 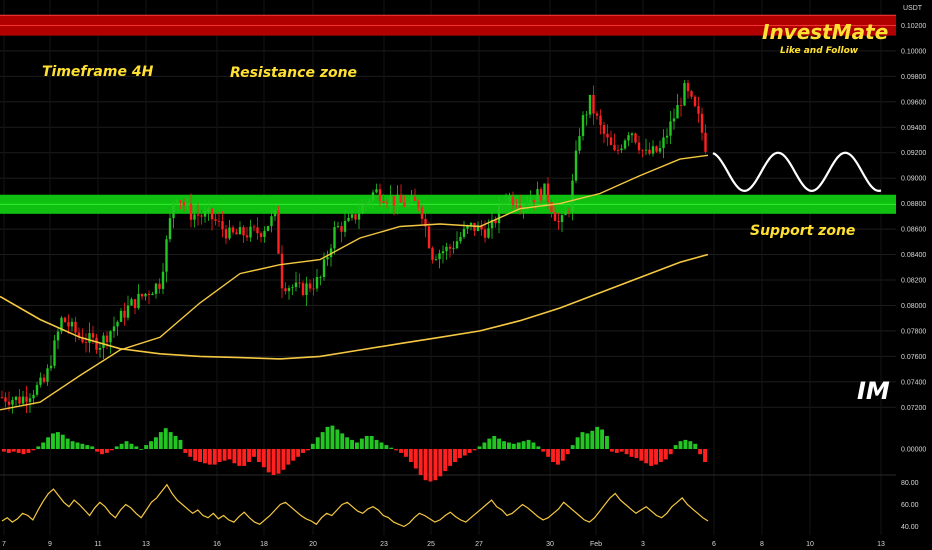 What do you see at coordinates (910, 483) in the screenshot?
I see `rsi-tick-label: 80.00` at bounding box center [910, 483].